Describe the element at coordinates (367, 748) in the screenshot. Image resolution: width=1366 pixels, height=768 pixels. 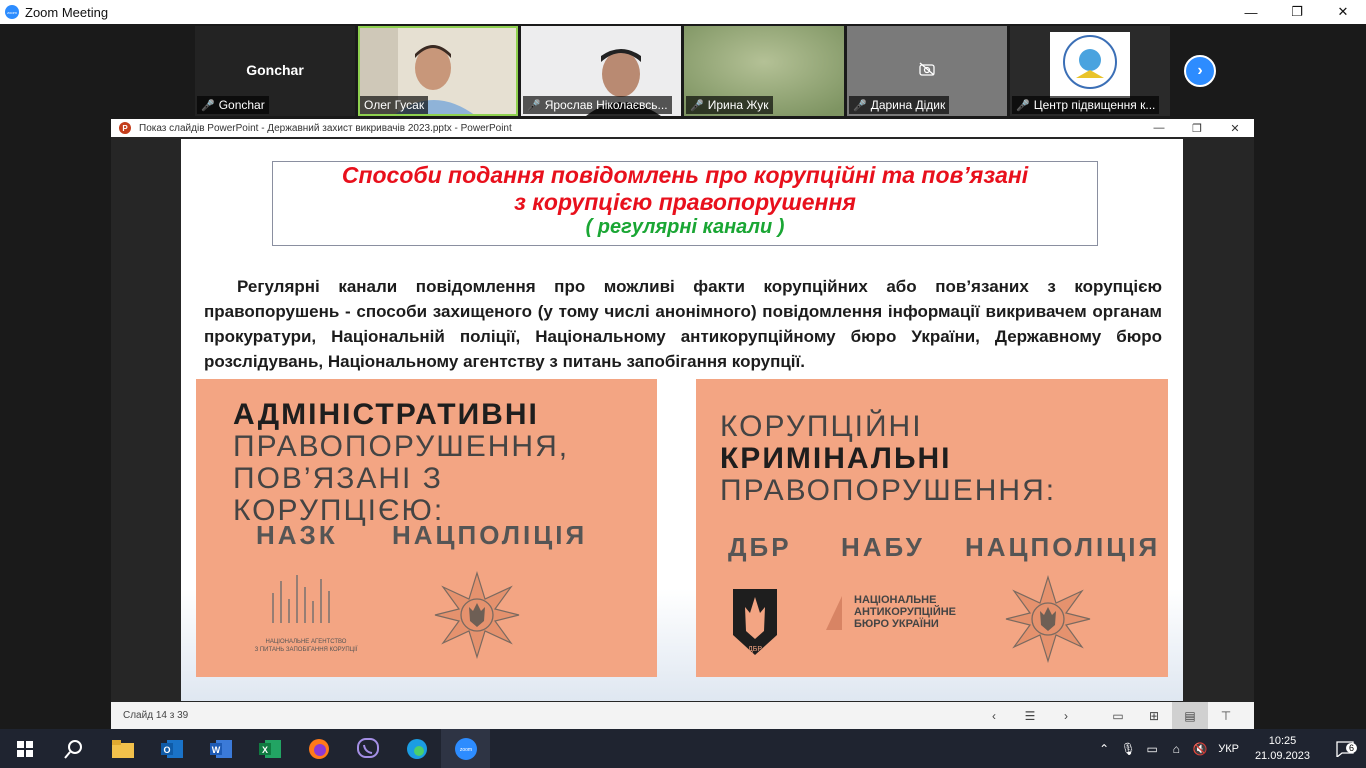
I see `viber-icon` at that location.